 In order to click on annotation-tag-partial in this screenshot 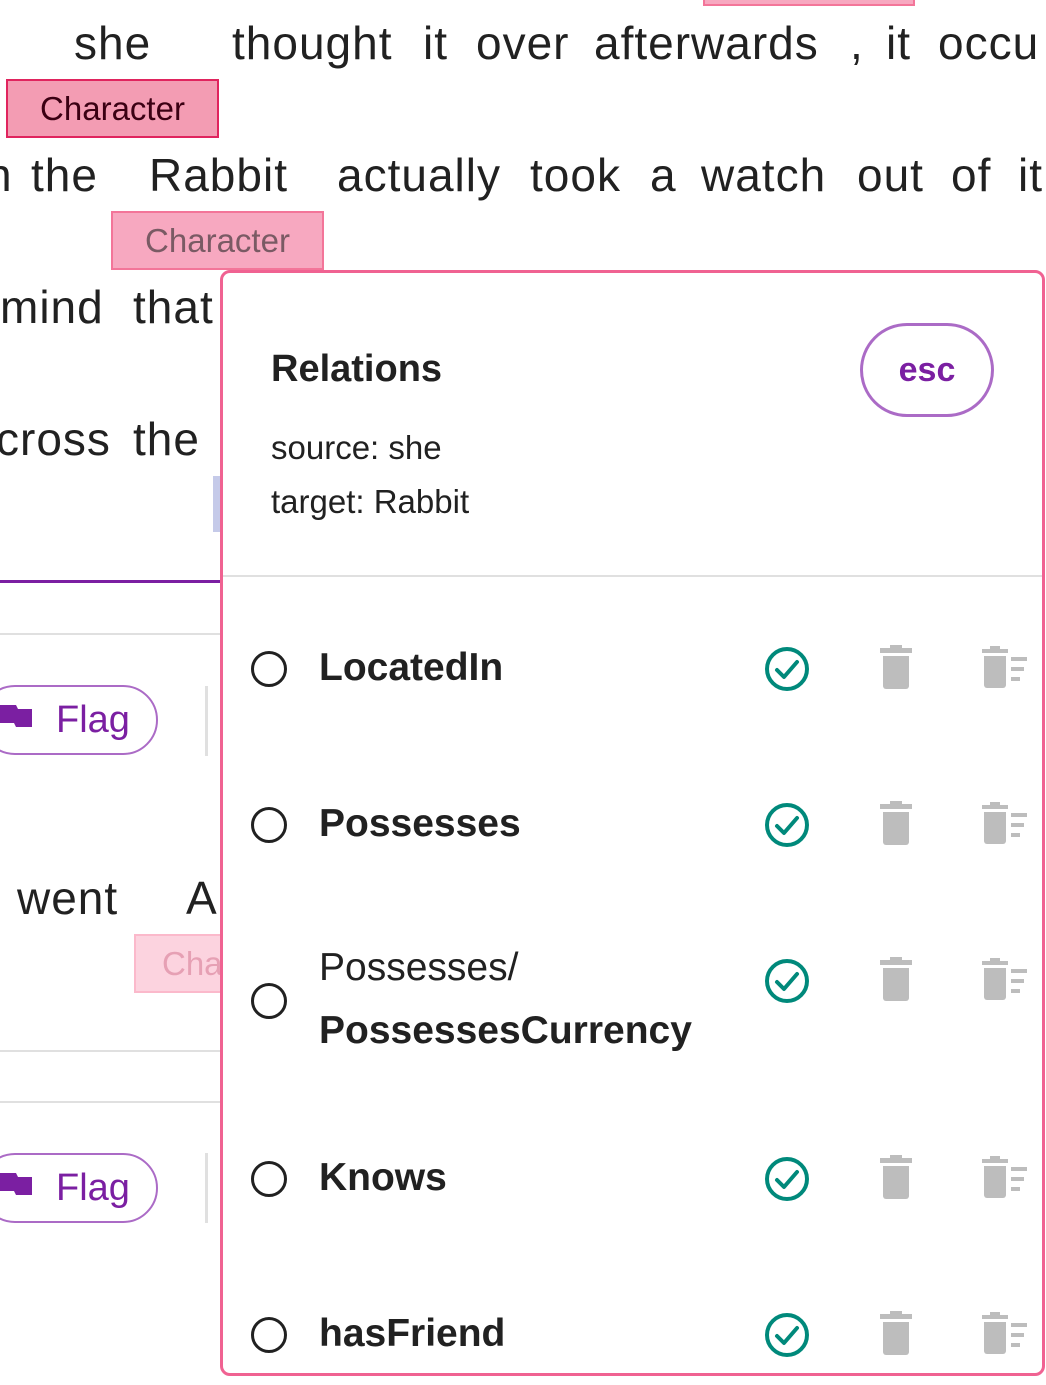, I will do `click(809, 3)`.